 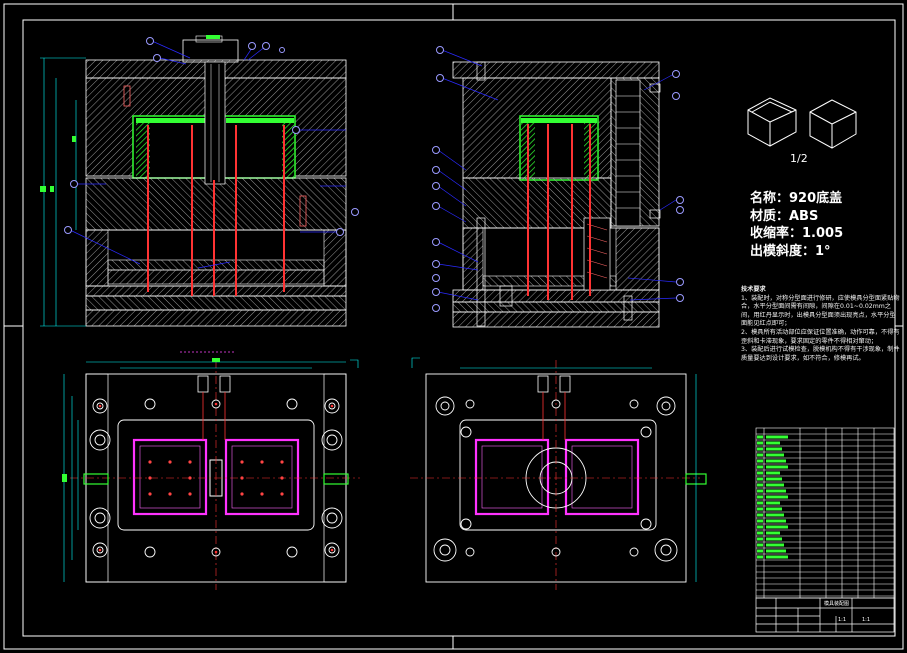 What do you see at coordinates (790, 251) in the screenshot?
I see `part-draft-line: 出模斜度：1°` at bounding box center [790, 251].